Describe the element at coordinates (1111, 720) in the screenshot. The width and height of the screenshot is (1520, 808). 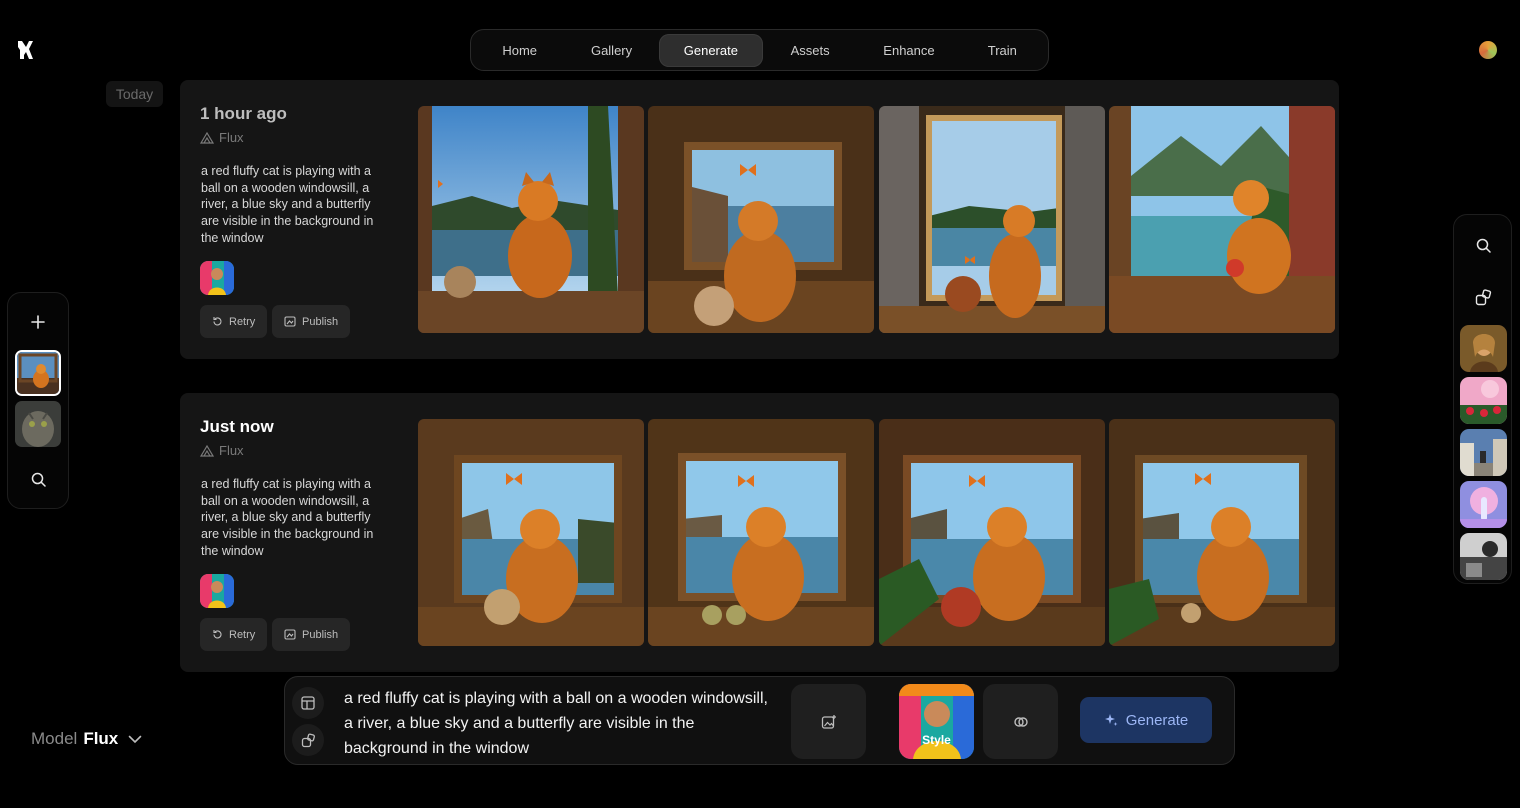
I see `sparkle-icon` at that location.